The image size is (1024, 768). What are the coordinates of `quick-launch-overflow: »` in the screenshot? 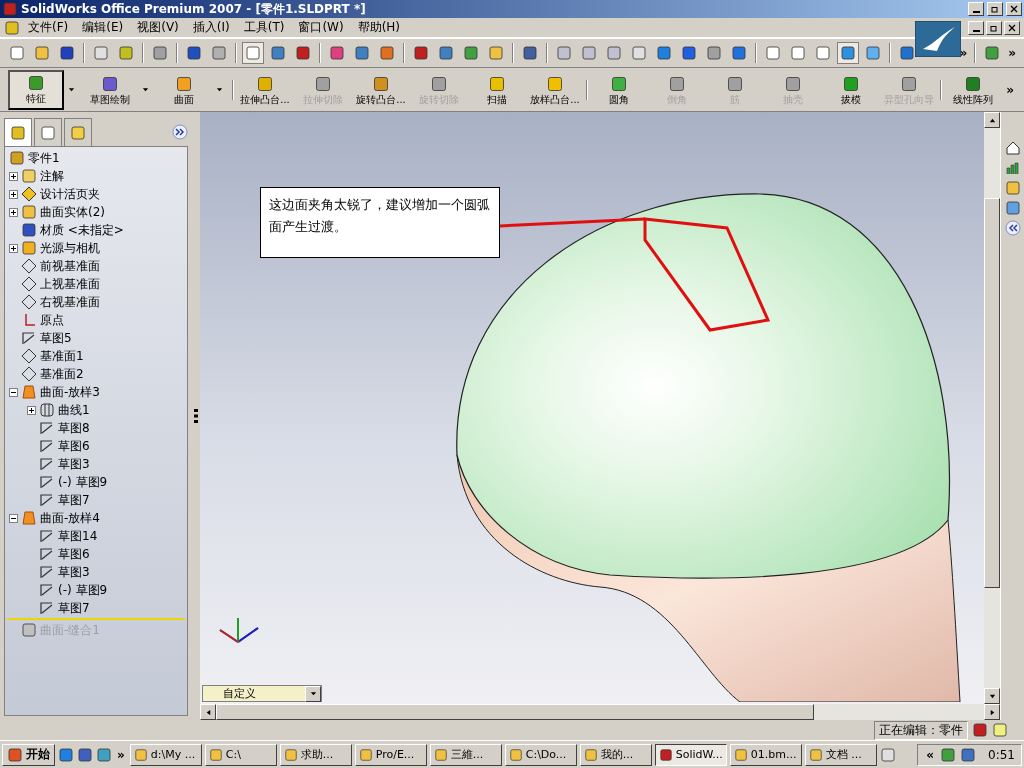 It's located at (121, 754).